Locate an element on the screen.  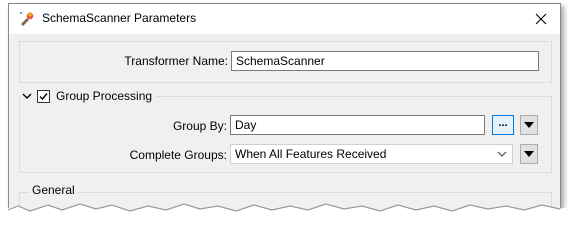
checkmark-icon is located at coordinates (43, 96).